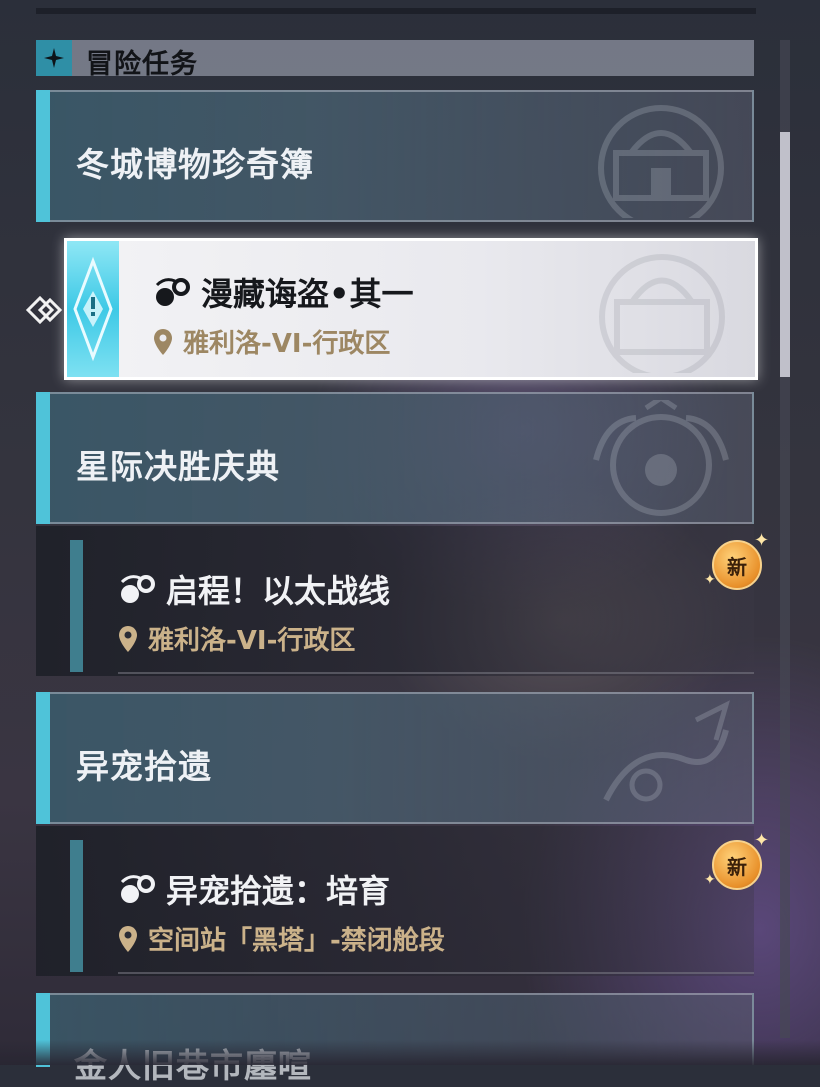 The image size is (820, 1087). Describe the element at coordinates (395, 901) in the screenshot. I see `quest-item: 异宠拾遗：培育 空间站「黑塔」-禁闭舱段` at that location.